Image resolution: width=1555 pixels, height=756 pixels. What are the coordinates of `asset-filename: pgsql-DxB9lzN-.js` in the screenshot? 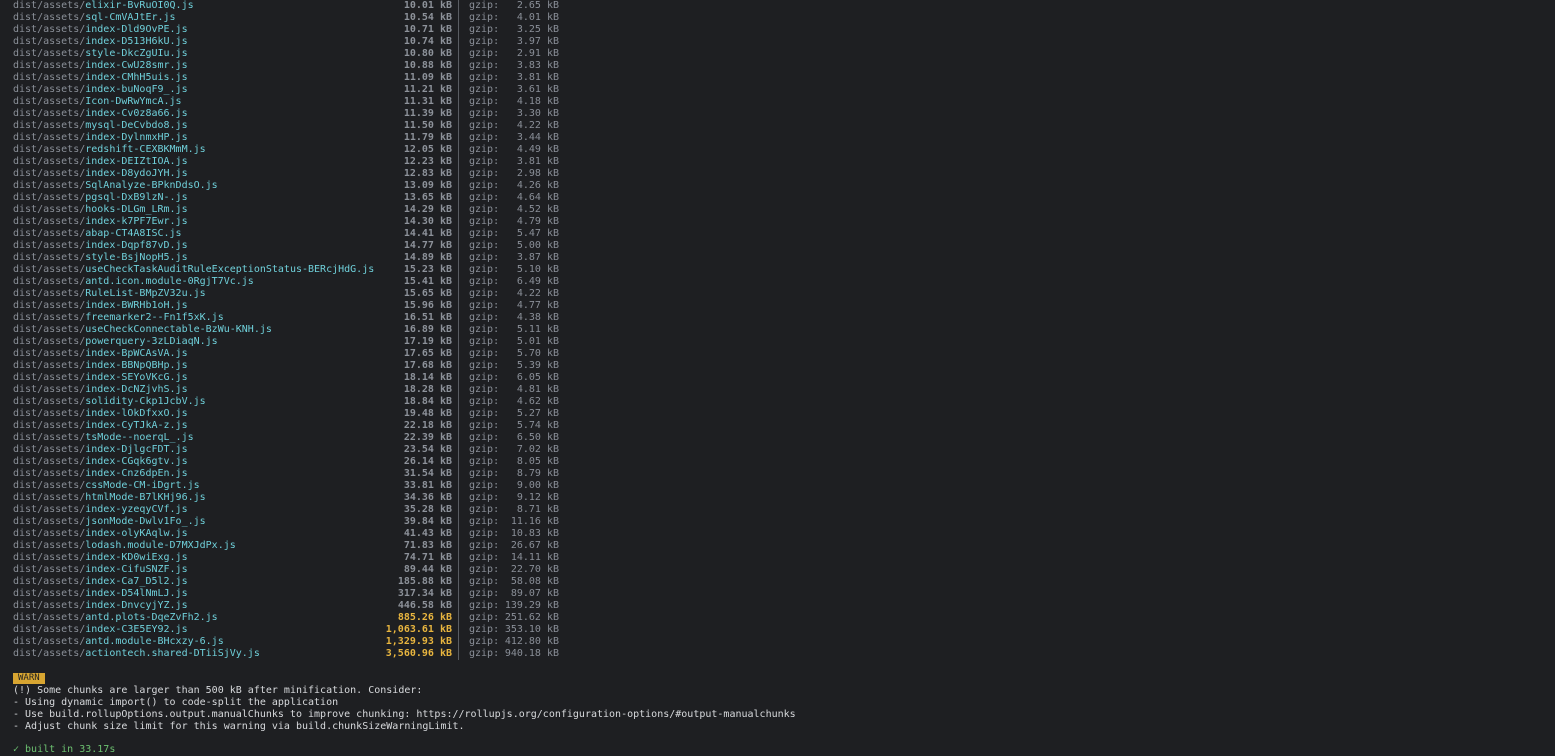 It's located at (136, 197).